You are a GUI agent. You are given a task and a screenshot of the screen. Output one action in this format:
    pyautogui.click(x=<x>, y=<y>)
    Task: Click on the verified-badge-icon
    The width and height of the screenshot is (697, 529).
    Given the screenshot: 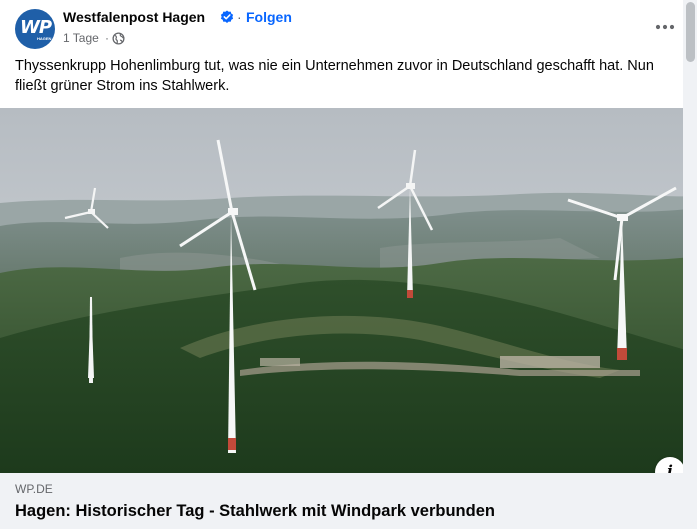 What is the action you would take?
    pyautogui.click(x=227, y=16)
    